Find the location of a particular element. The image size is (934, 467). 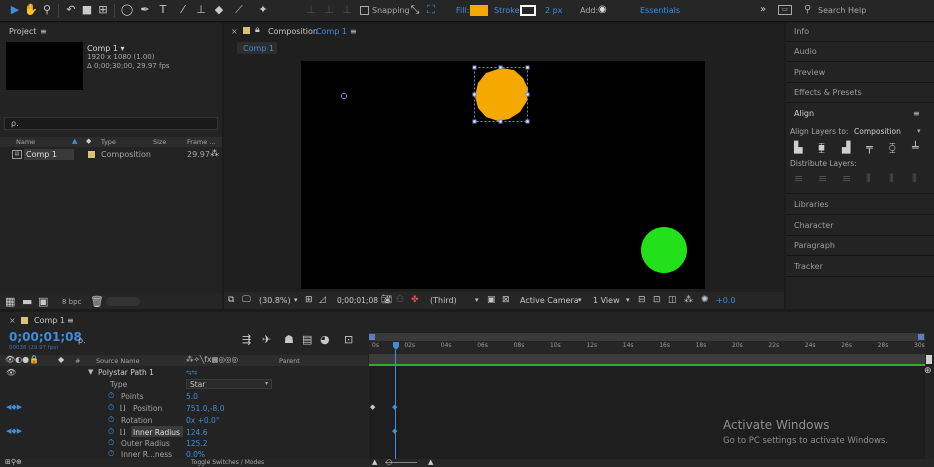

keyframe-position-current: ◆ is located at coordinates (394, 407).